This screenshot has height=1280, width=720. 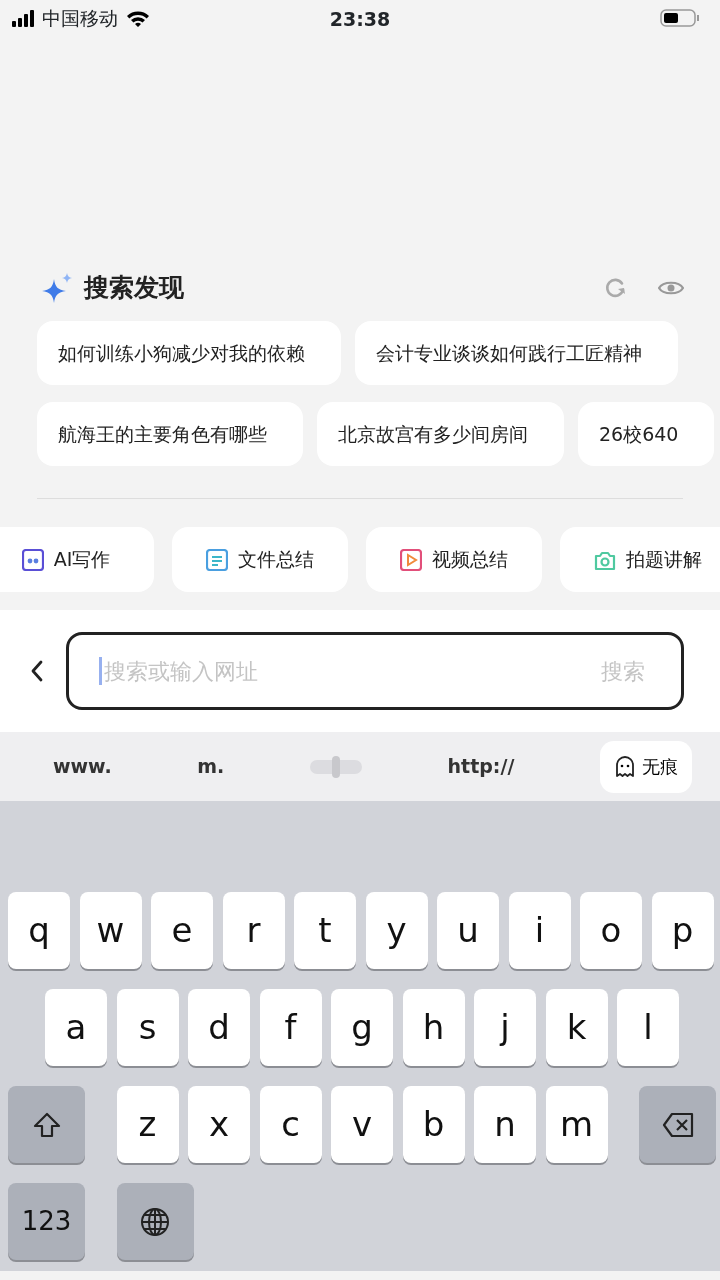 What do you see at coordinates (325, 930) in the screenshot?
I see `keyboard-key: t` at bounding box center [325, 930].